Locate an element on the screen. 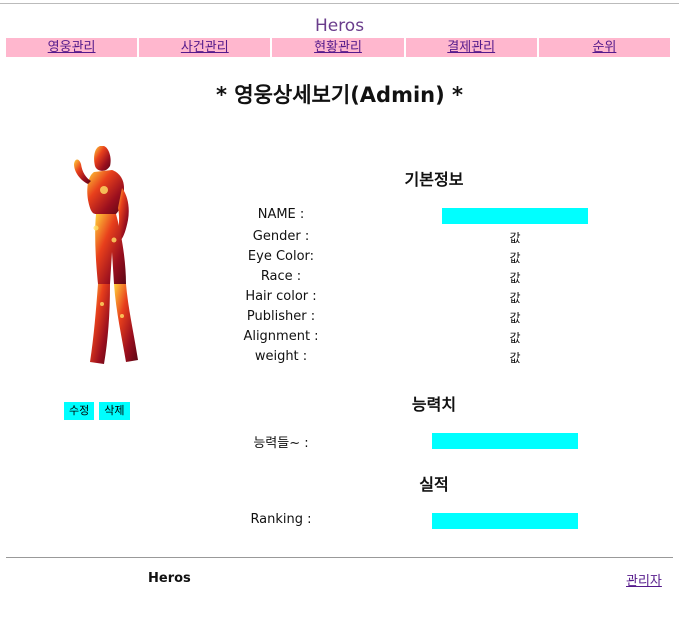 The width and height of the screenshot is (679, 637). basic-info-title: 기본정보 is located at coordinates (434, 179).